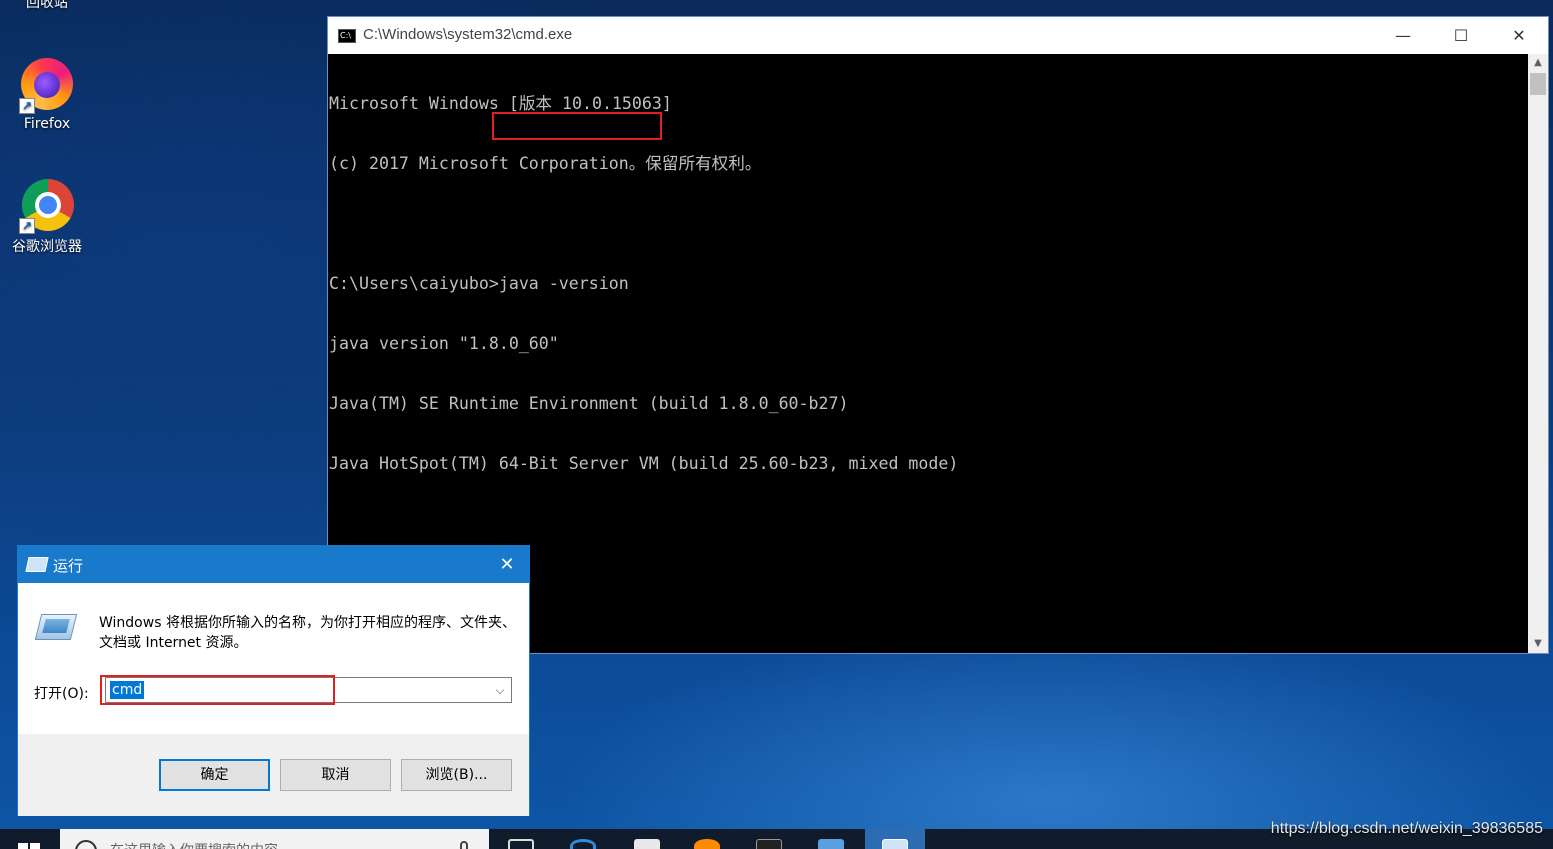  I want to click on console-line: Microsoft Windows [版本 10.0.15063], so click(500, 103).